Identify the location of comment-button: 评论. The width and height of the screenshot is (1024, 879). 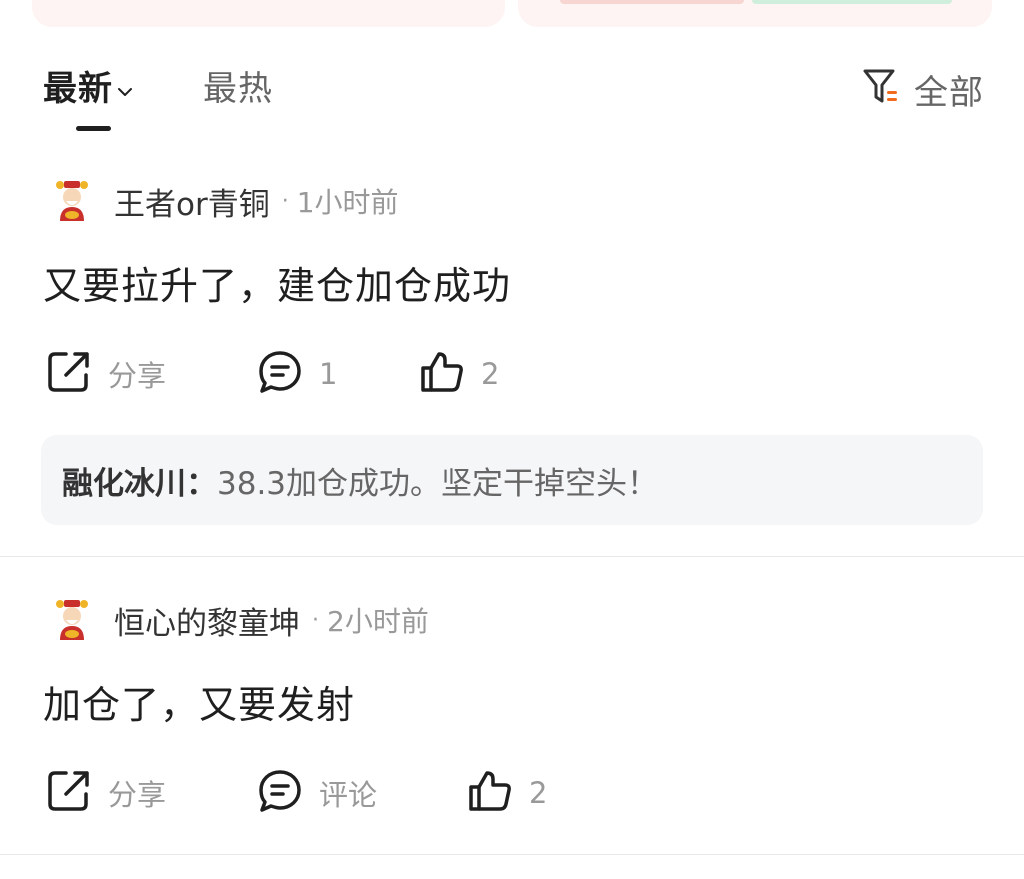
(317, 793).